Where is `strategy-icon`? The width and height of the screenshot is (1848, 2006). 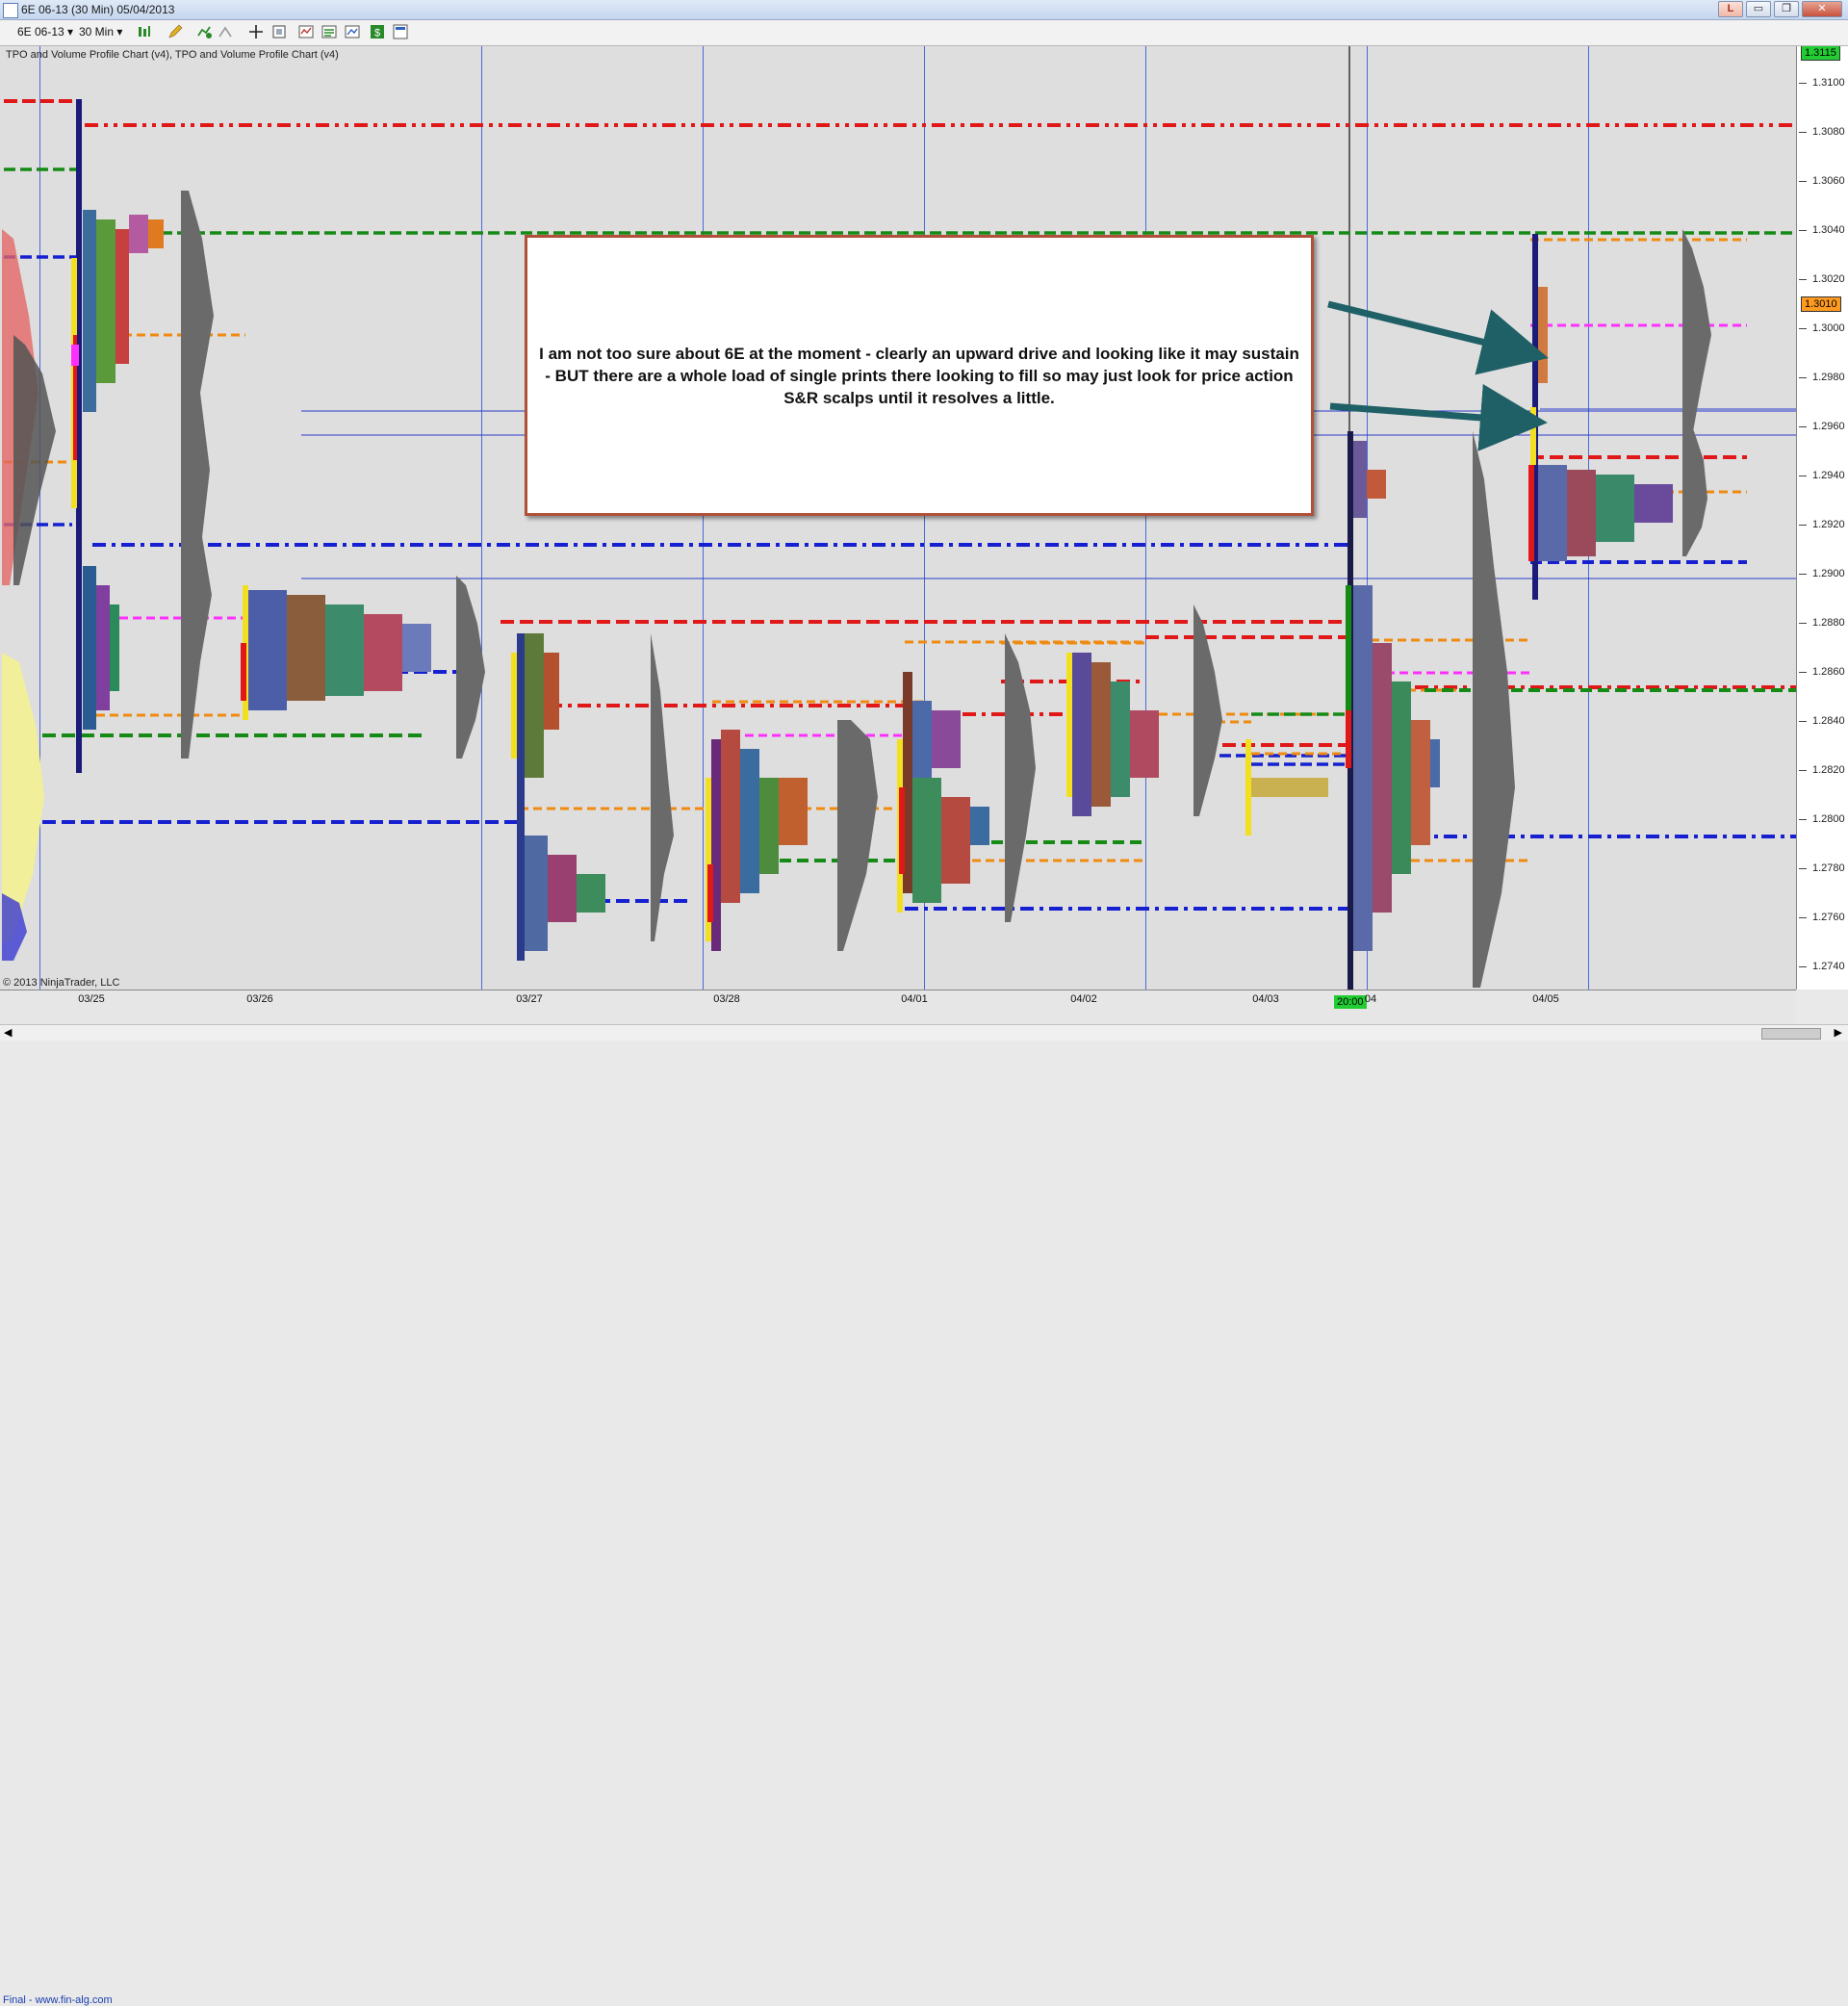 strategy-icon is located at coordinates (225, 31).